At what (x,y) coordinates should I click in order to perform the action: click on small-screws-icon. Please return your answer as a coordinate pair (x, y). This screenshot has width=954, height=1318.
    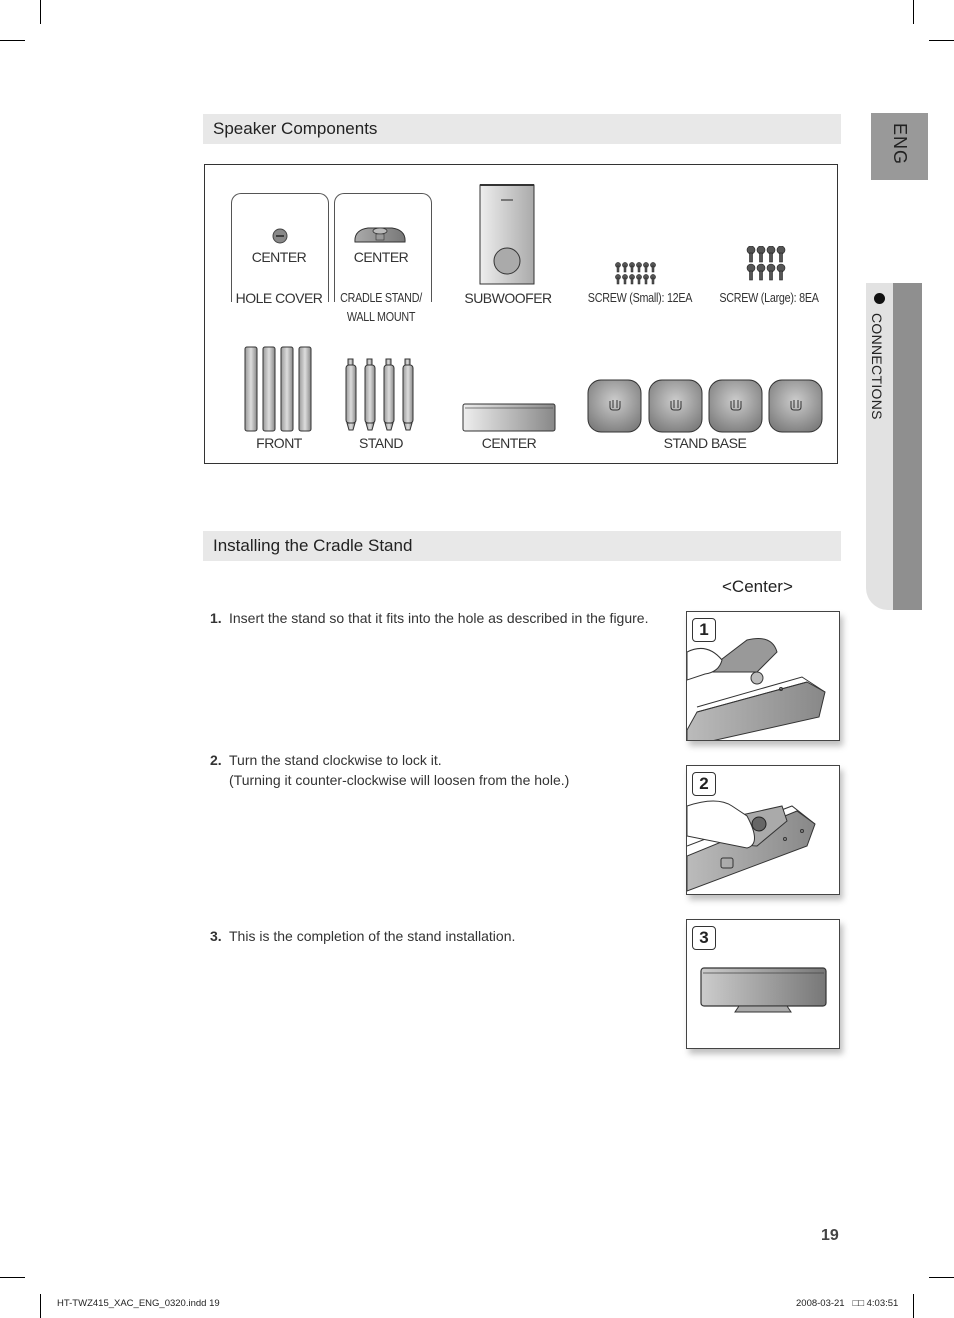
    Looking at the image, I should click on (635, 273).